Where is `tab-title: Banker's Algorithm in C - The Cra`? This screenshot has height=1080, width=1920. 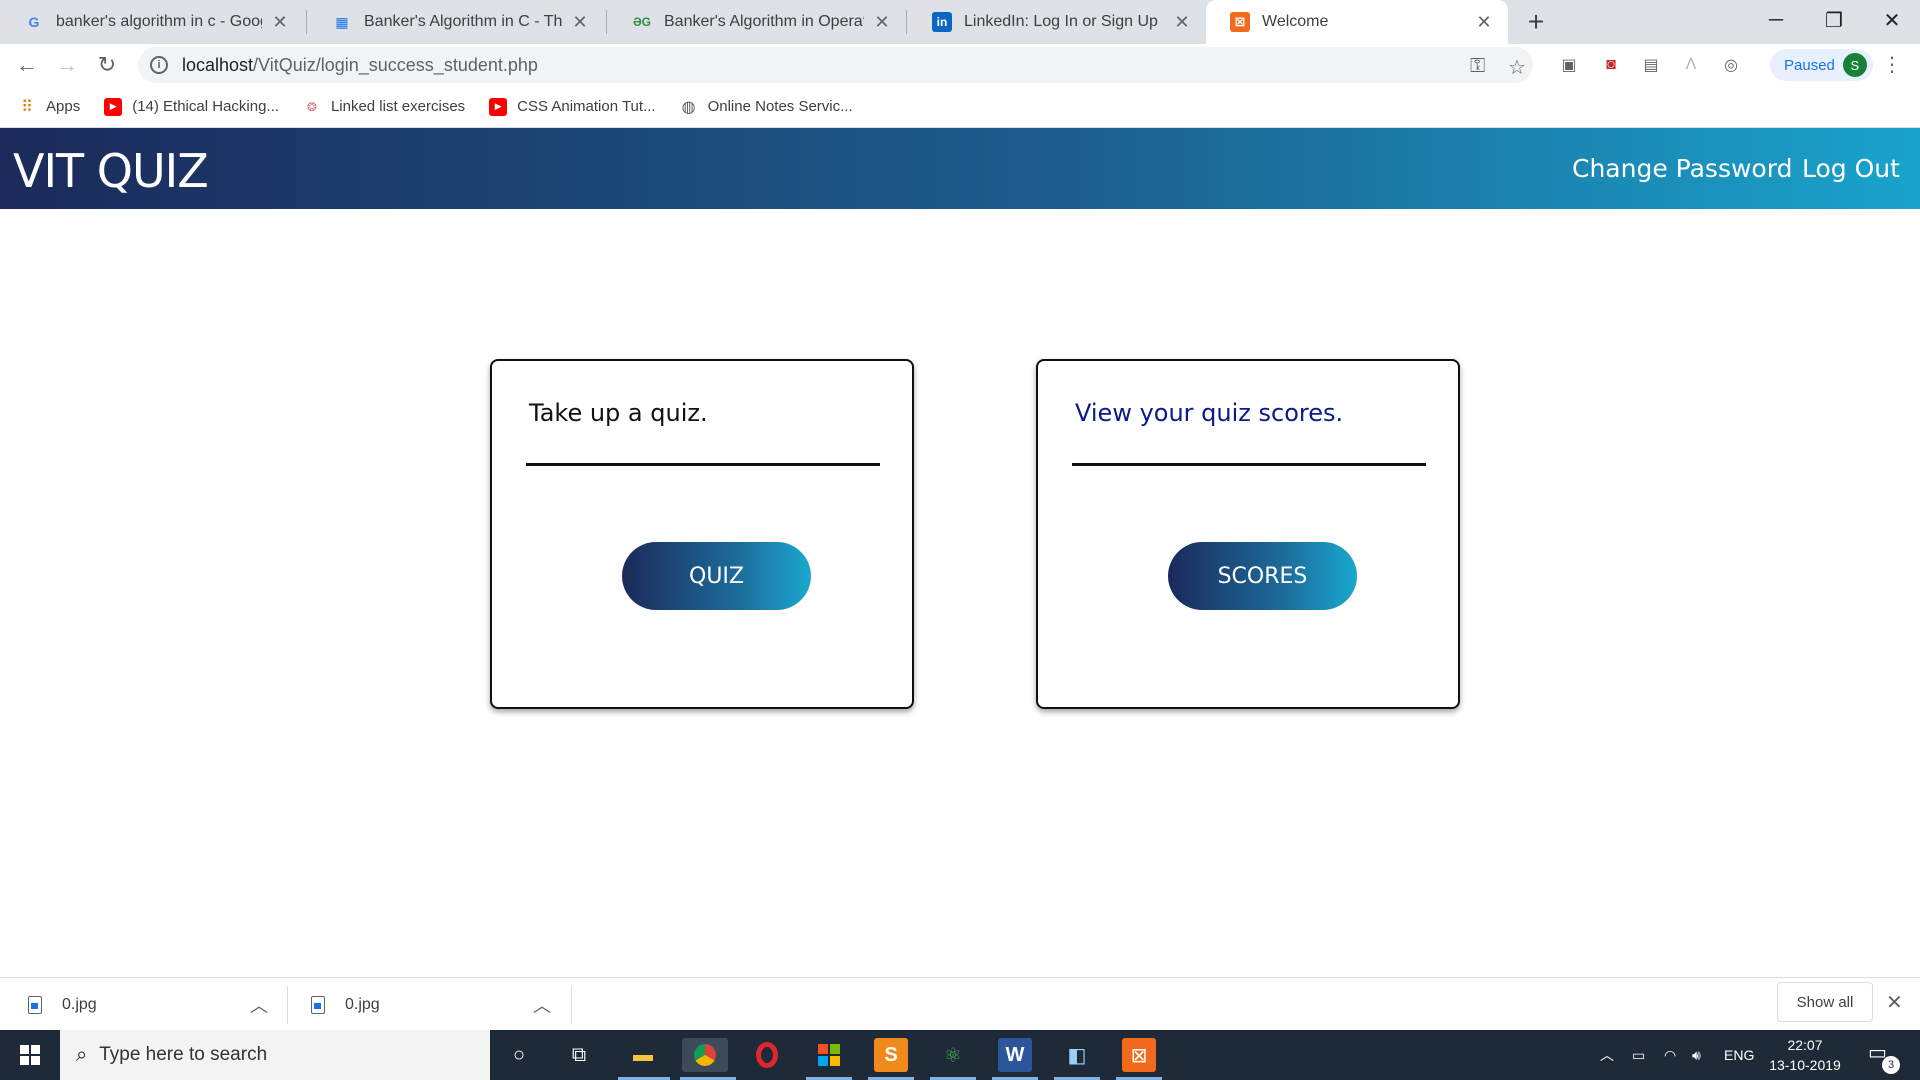 tab-title: Banker's Algorithm in C - The Cra is located at coordinates (463, 21).